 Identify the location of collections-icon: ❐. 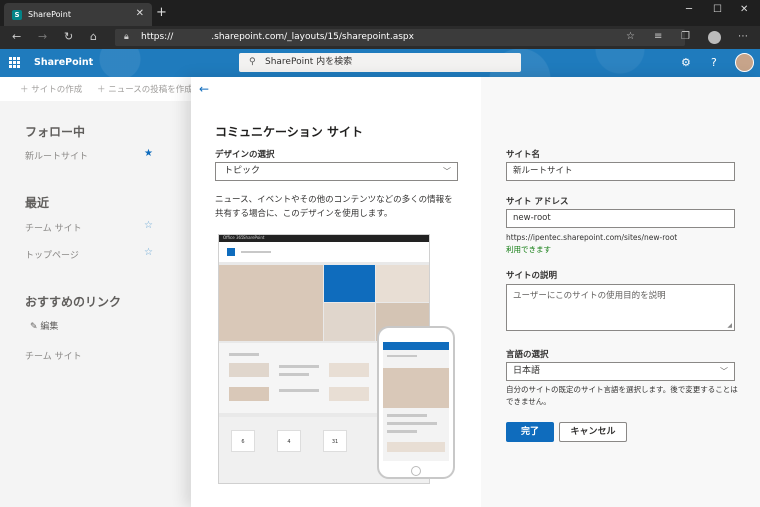
(685, 36).